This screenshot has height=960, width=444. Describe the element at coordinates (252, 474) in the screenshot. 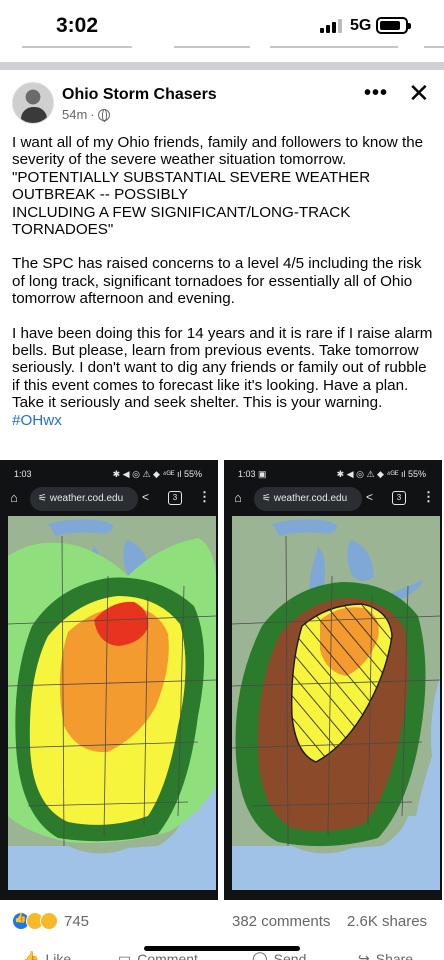

I see `embedded-clock: 1:03 ▣` at that location.